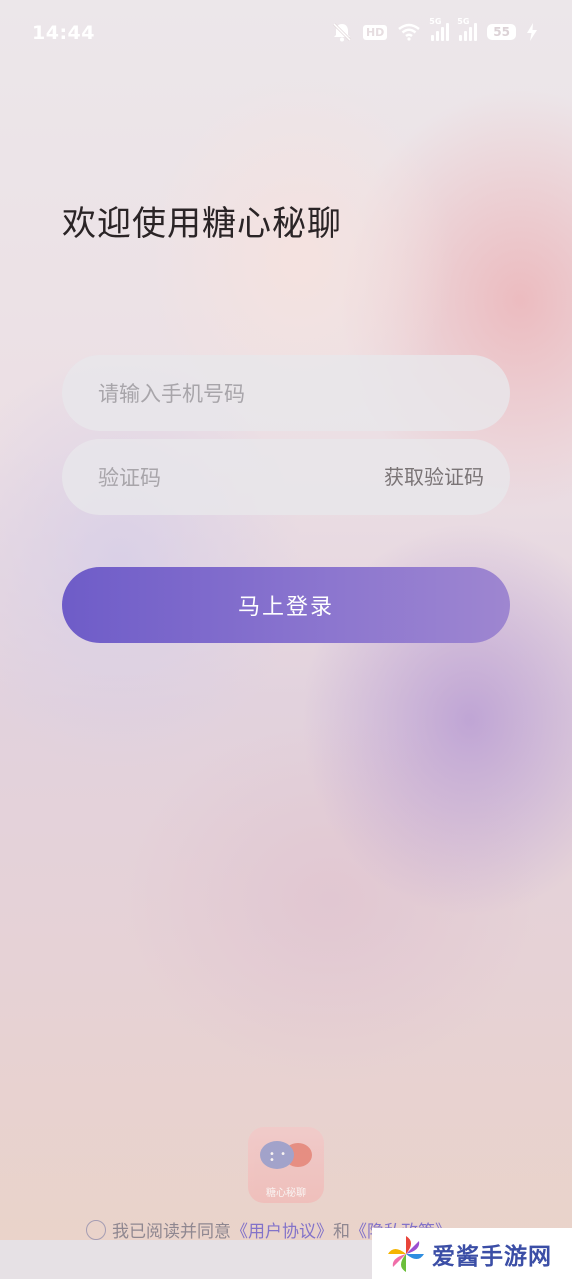 The image size is (572, 1279). I want to click on page-title: 欢迎使用糖心秘聊, so click(202, 224).